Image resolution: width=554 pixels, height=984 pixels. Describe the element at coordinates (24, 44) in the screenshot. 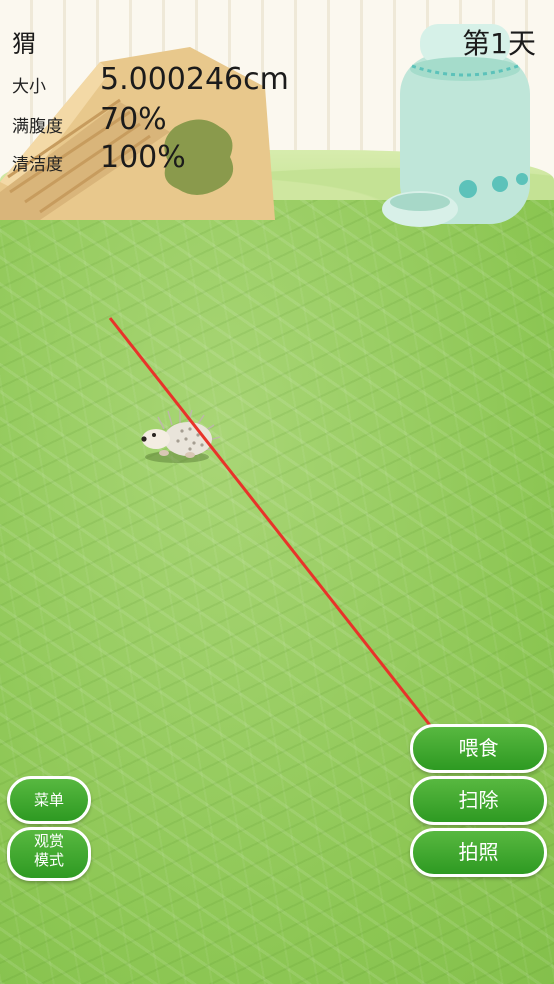

I see `pet-name: 猬` at that location.